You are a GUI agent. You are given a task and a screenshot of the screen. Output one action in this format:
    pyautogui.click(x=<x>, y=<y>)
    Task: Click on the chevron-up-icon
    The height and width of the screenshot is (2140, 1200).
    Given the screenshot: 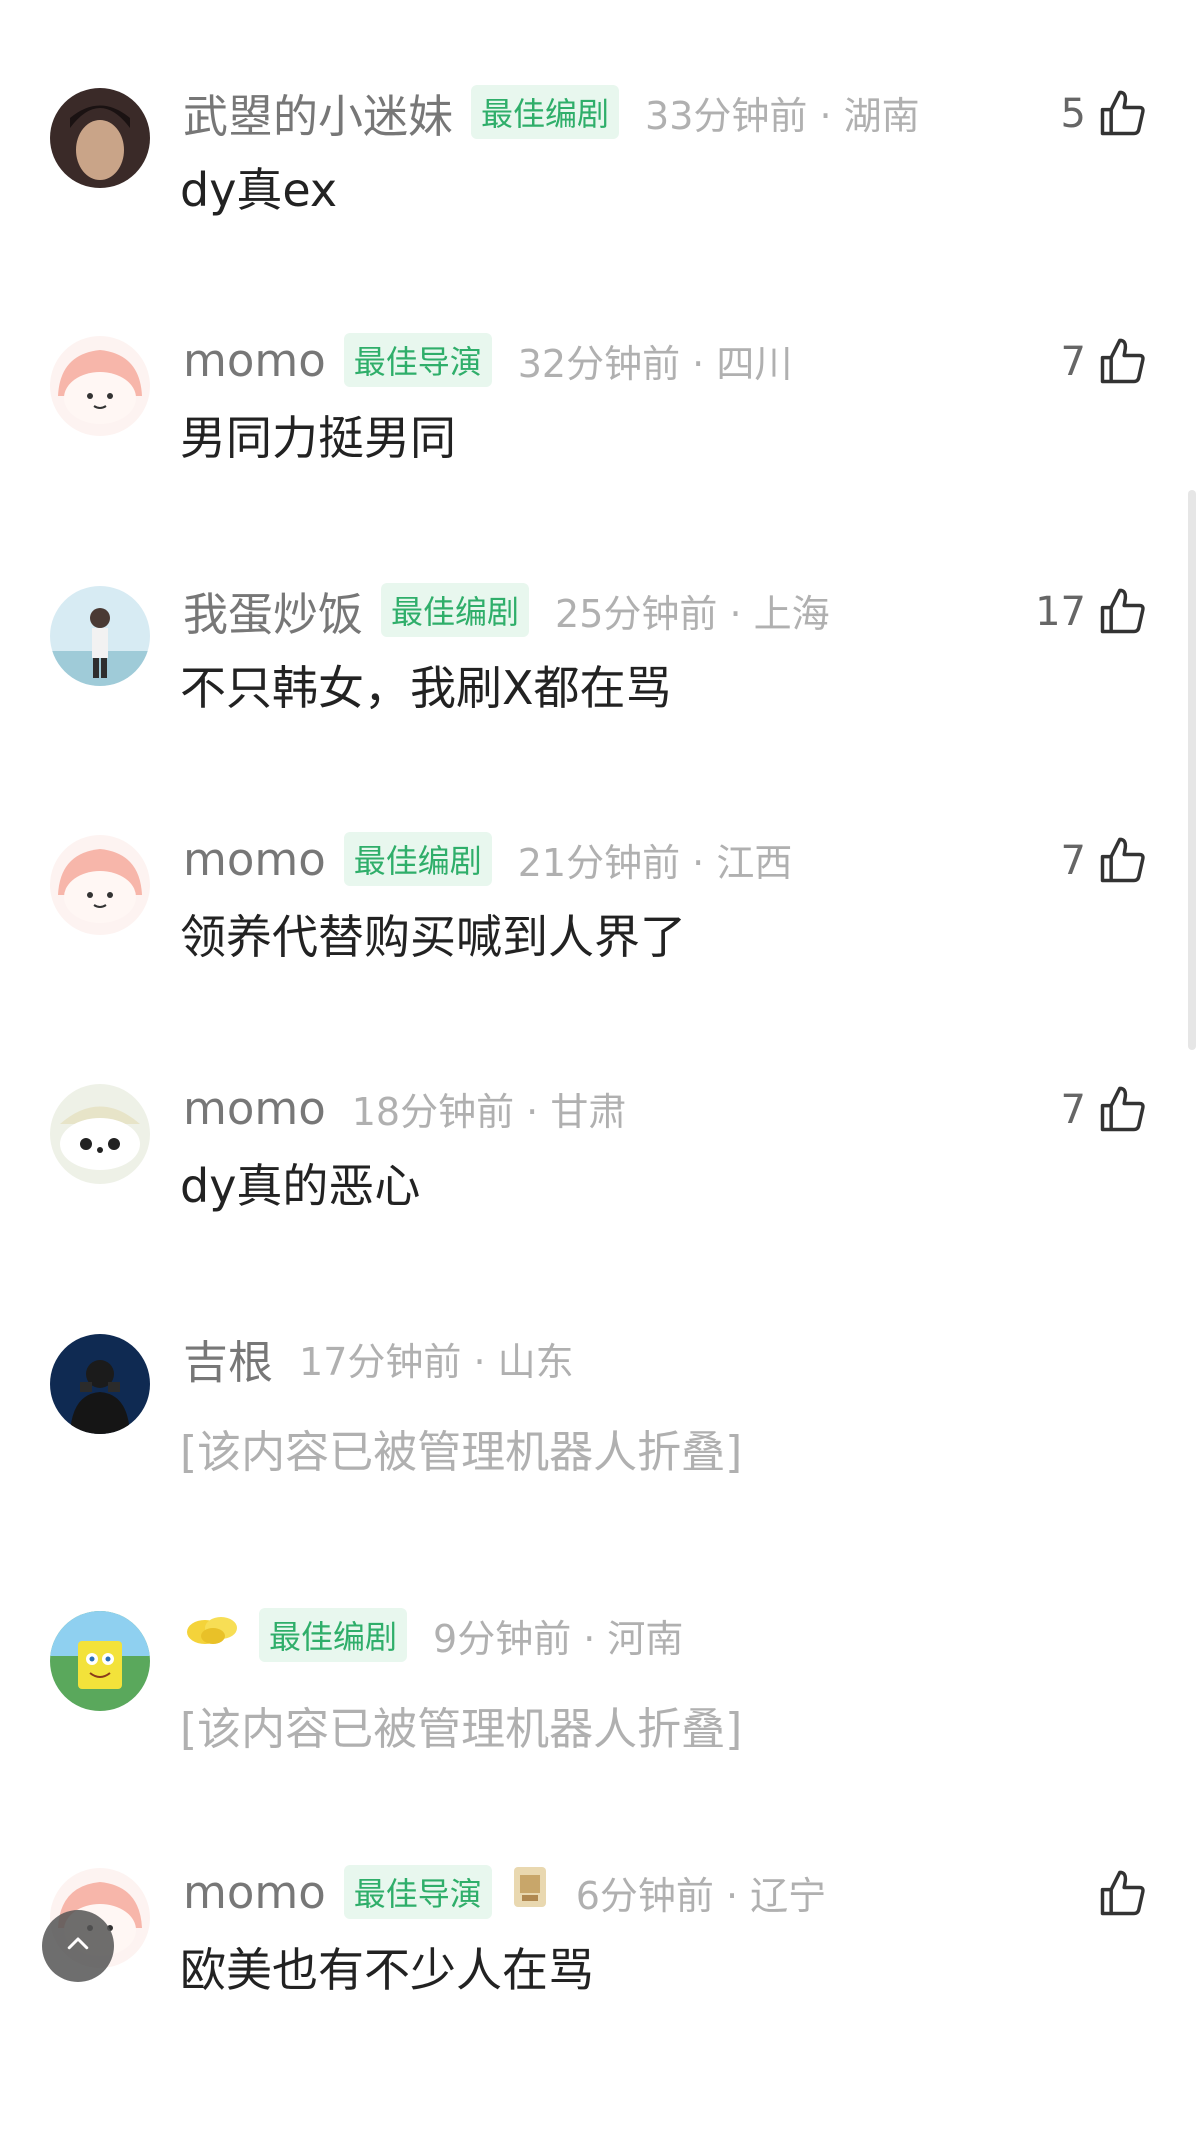 What is the action you would take?
    pyautogui.click(x=78, y=1946)
    